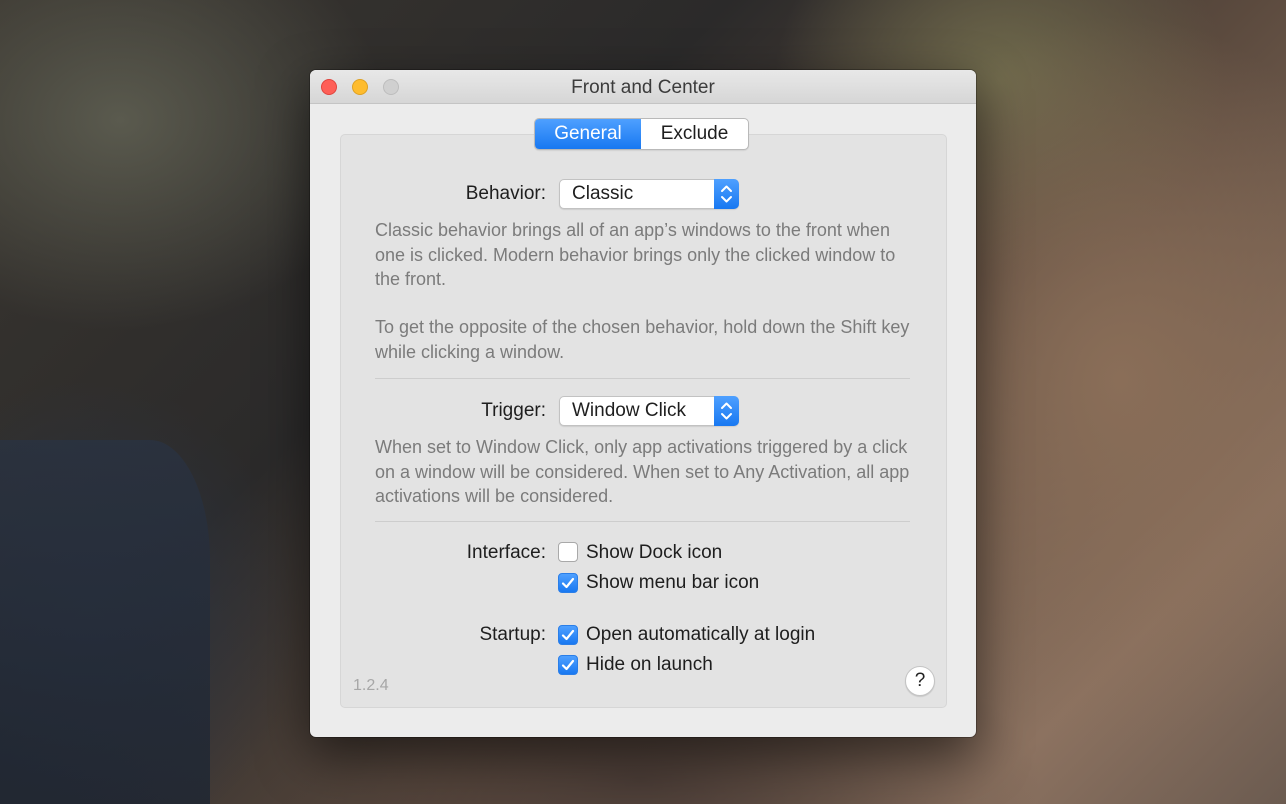  I want to click on trigger-label: Trigger:, so click(513, 410).